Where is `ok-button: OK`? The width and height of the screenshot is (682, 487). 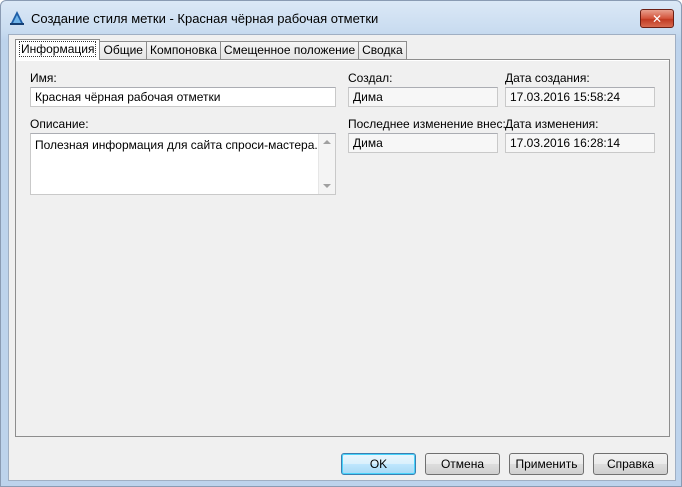
ok-button: OK is located at coordinates (378, 464).